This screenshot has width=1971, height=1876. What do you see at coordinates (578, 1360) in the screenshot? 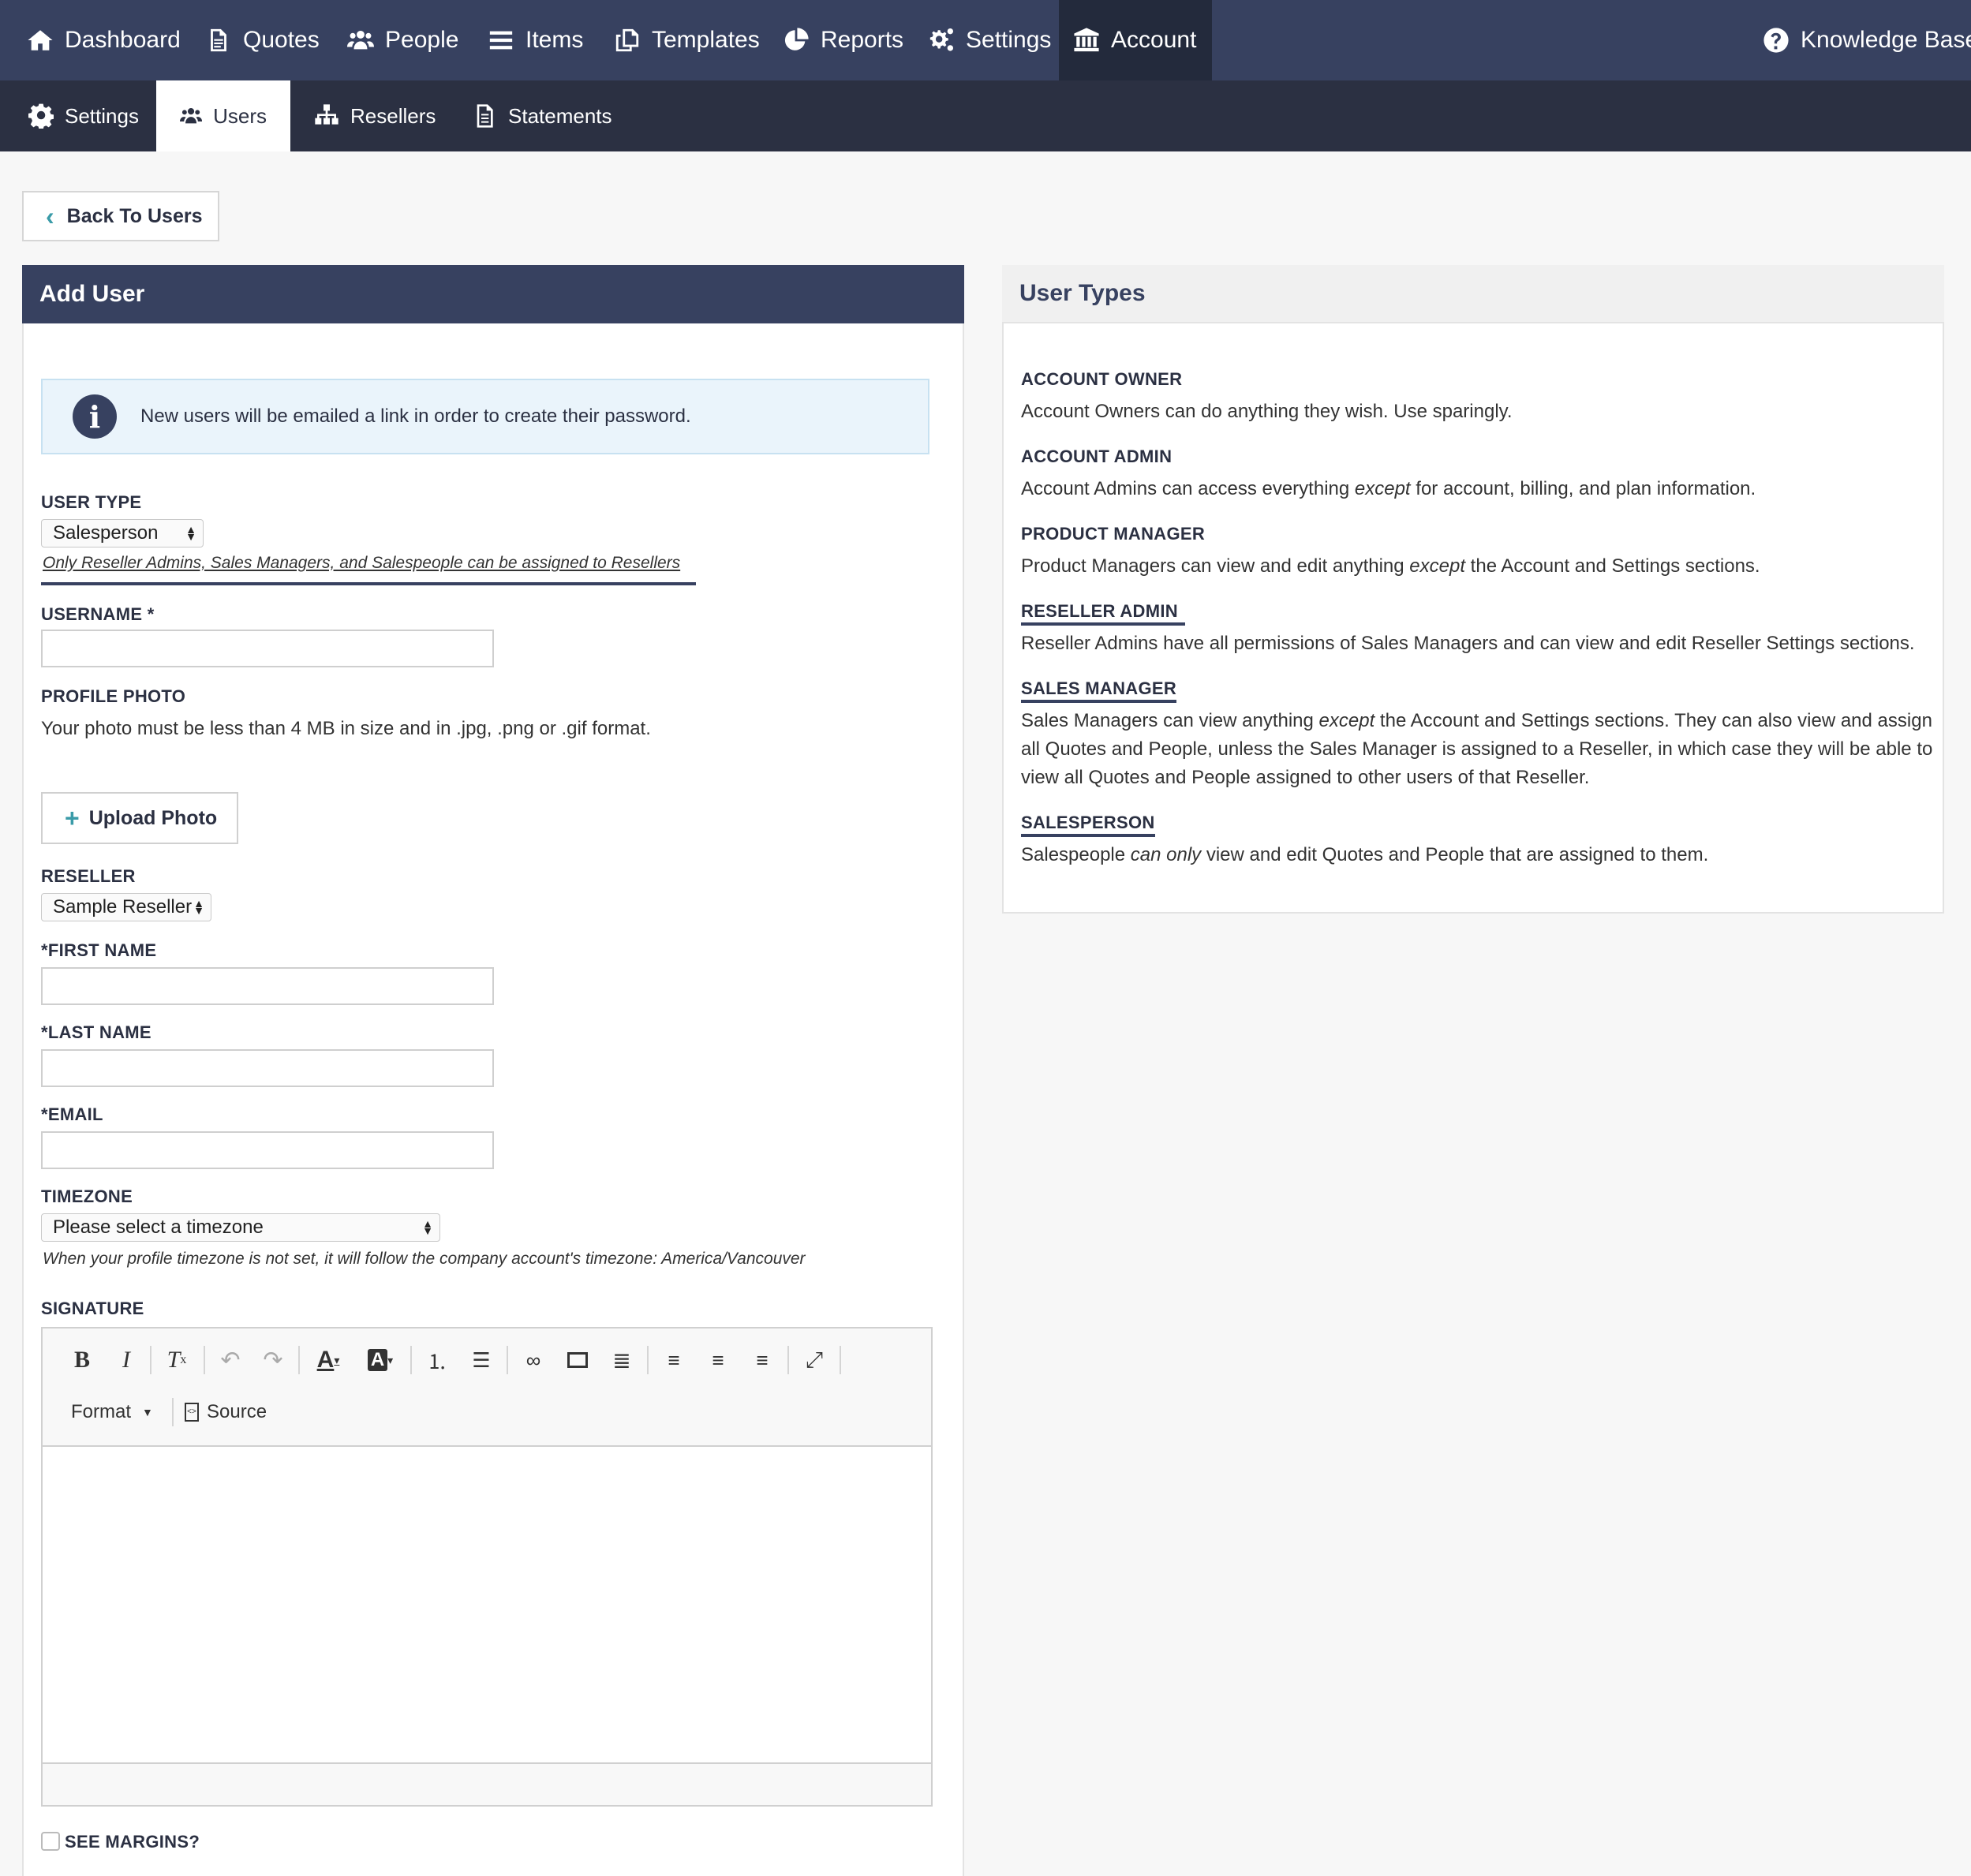
I see `image-icon` at bounding box center [578, 1360].